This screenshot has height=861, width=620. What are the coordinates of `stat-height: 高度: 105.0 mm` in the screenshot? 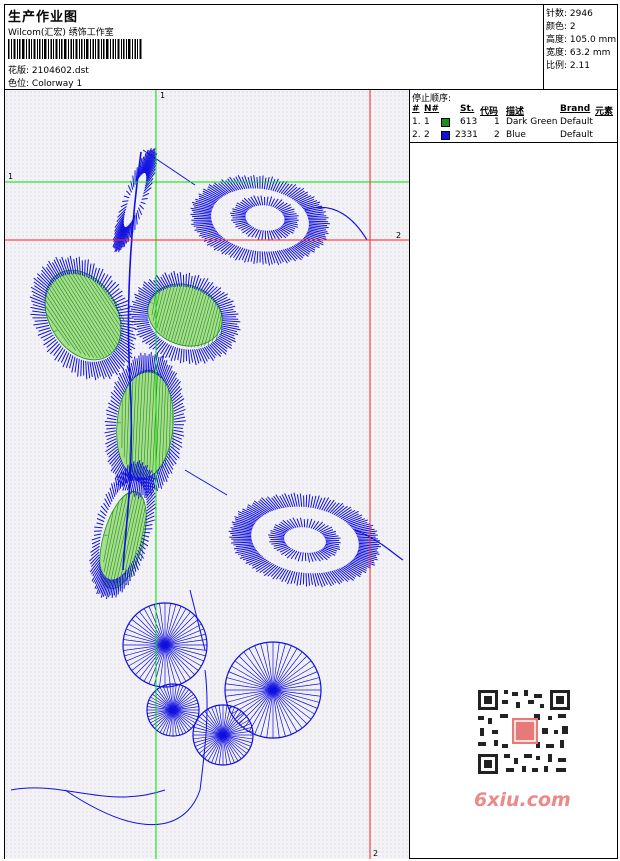 It's located at (581, 40).